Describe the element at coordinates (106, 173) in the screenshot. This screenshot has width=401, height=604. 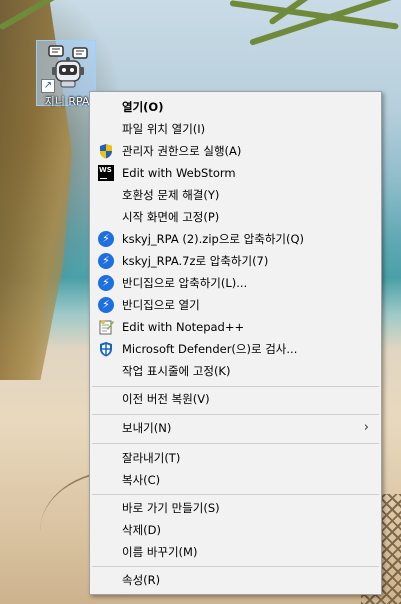
I see `webstorm-icon: WS` at that location.